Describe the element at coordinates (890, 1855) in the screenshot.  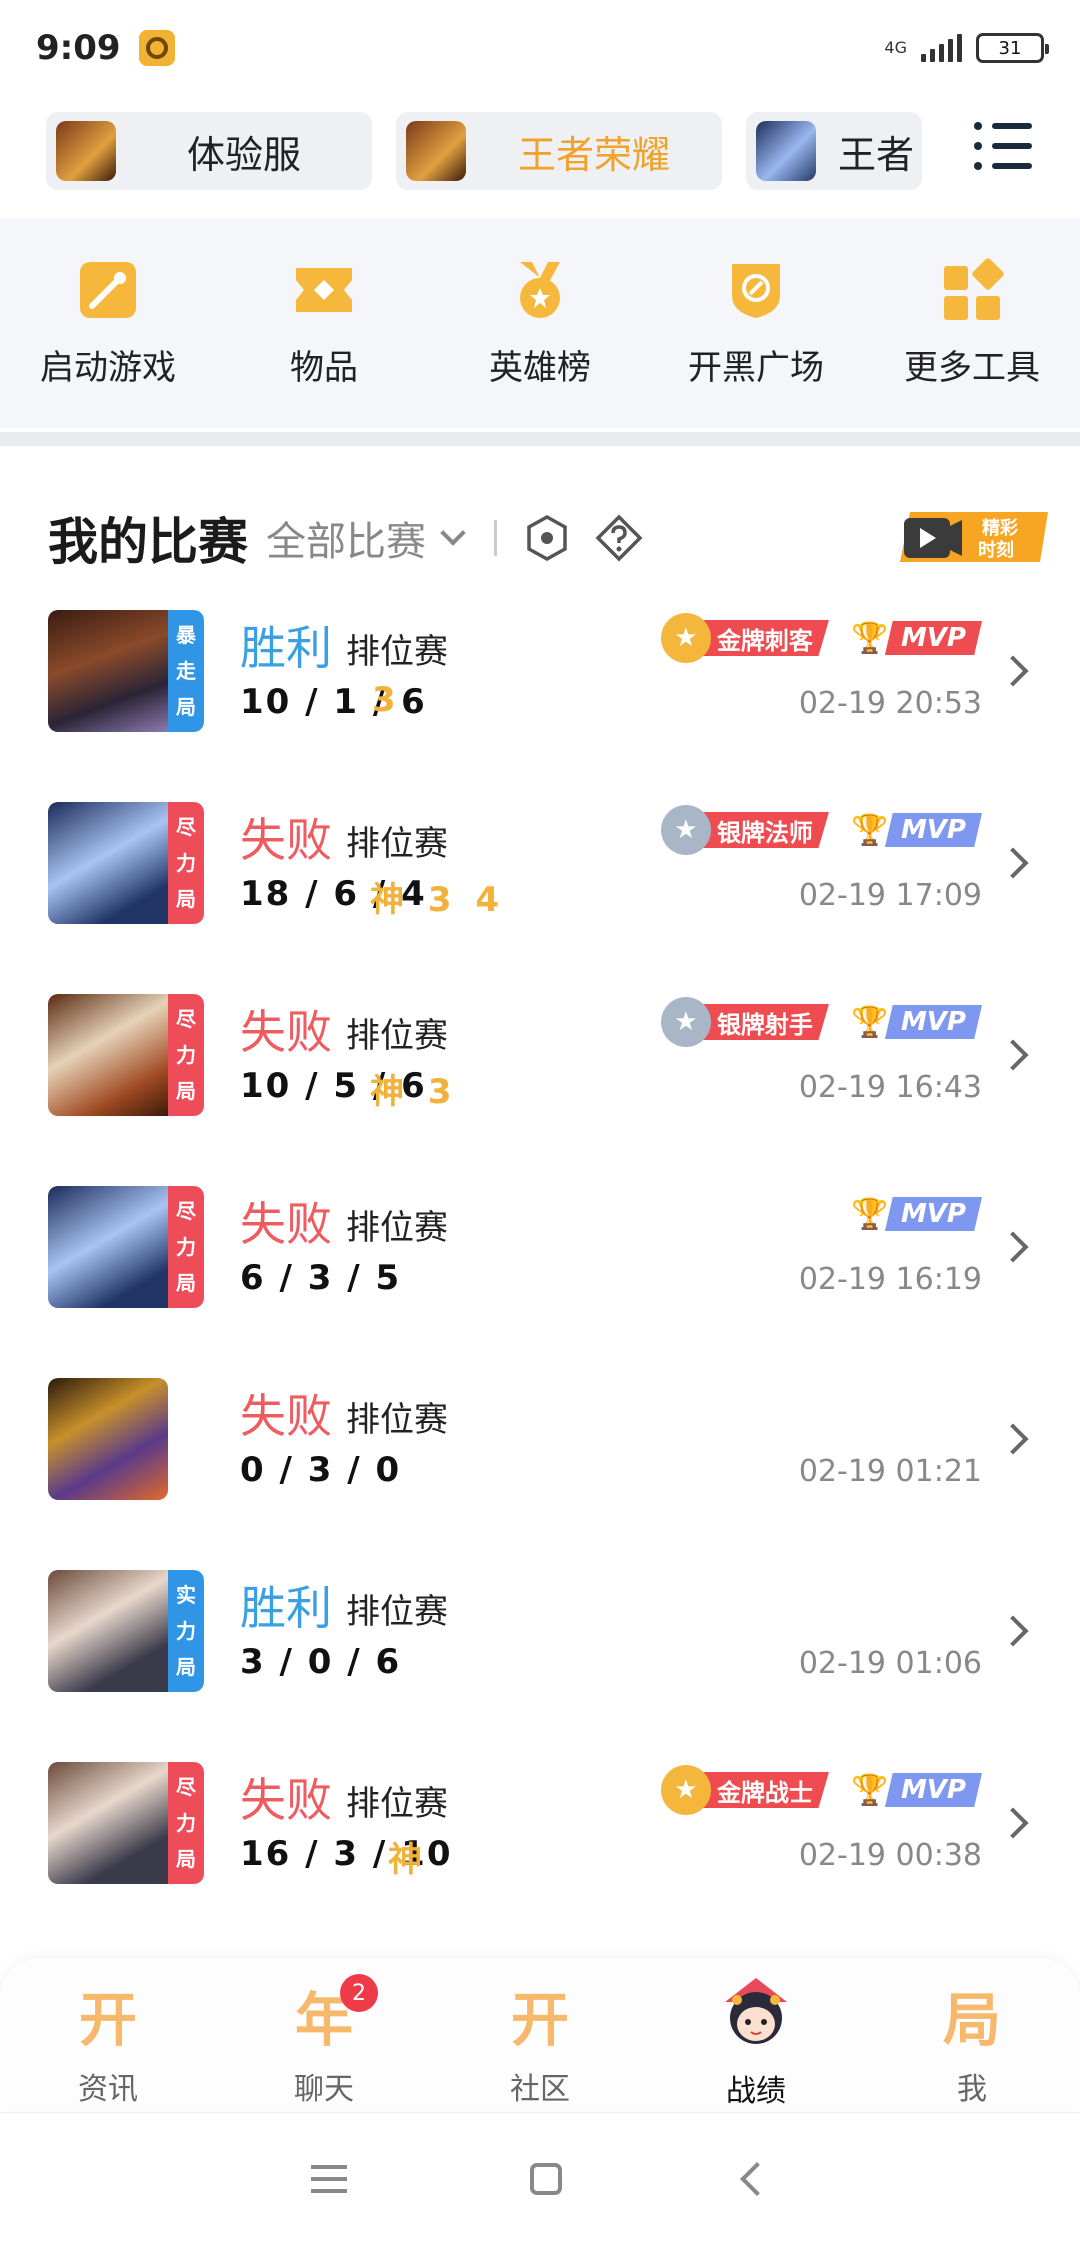
I see `match-time: 02-19 00:38` at that location.